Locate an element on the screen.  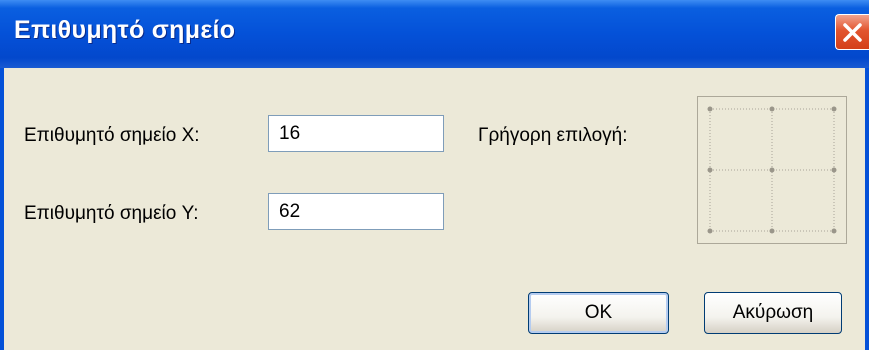
window-border-left is located at coordinates (2, 209).